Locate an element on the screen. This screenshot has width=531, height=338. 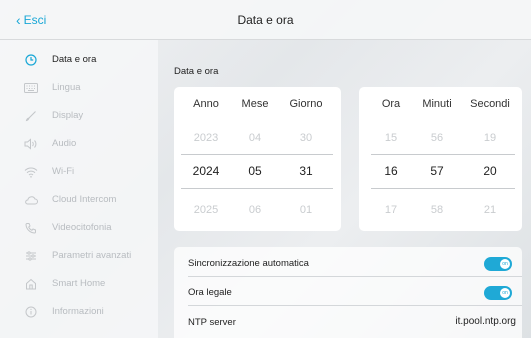
info-icon is located at coordinates (31, 312).